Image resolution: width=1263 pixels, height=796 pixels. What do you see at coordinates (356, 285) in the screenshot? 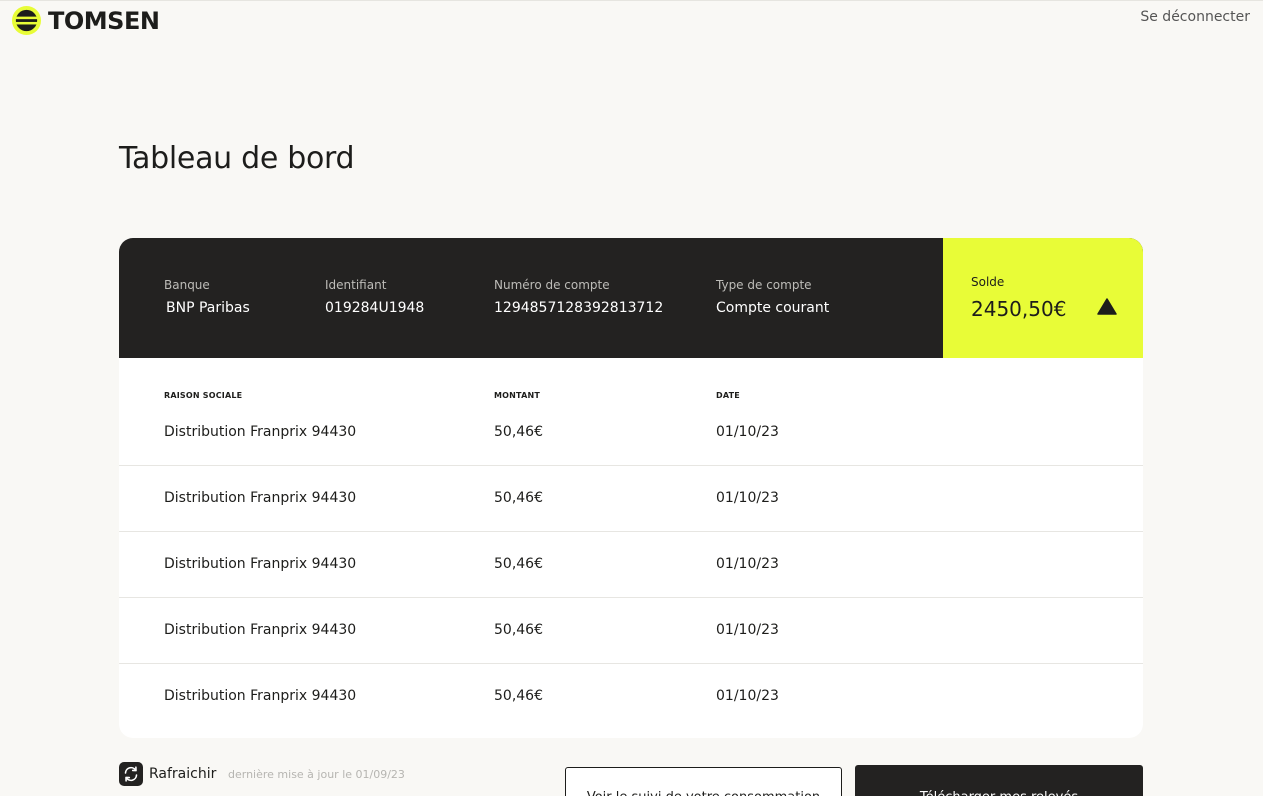
I see `identifier-label: Identifiant` at bounding box center [356, 285].